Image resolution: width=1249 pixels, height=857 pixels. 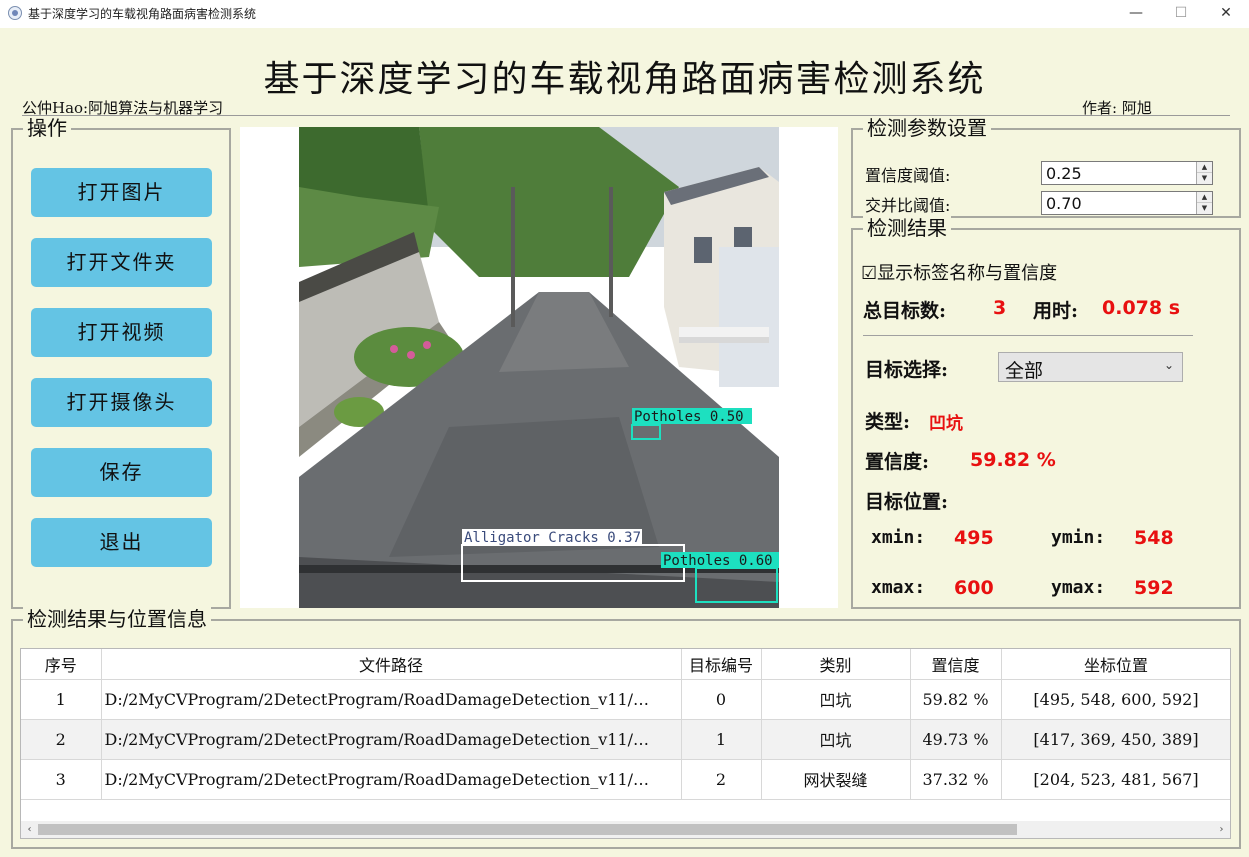 What do you see at coordinates (61, 699) in the screenshot?
I see `cell-index: 1` at bounding box center [61, 699].